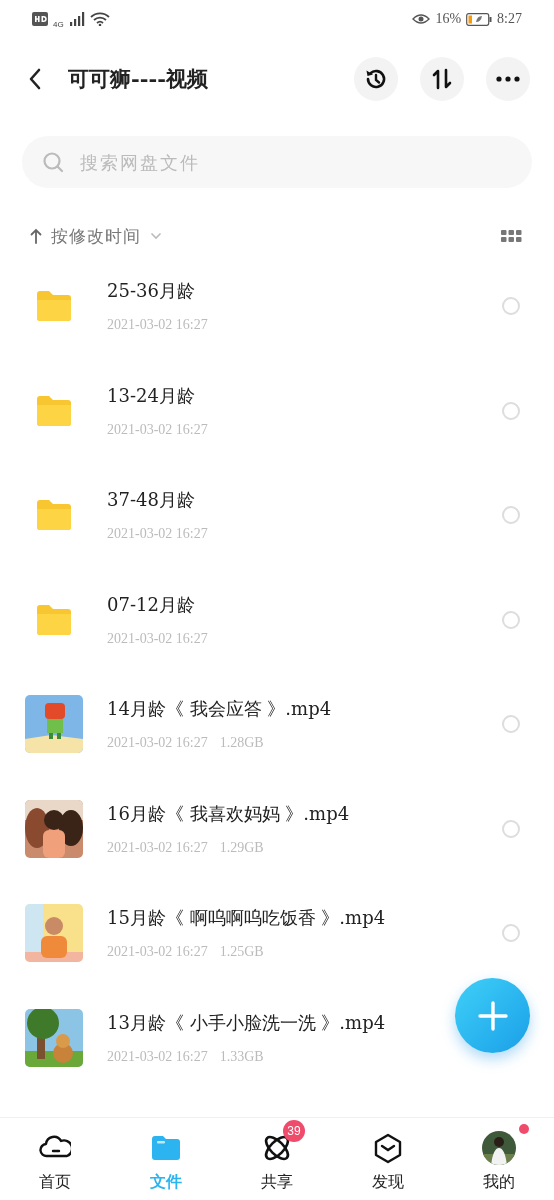 The height and width of the screenshot is (1200, 554). What do you see at coordinates (448, 19) in the screenshot?
I see `battery-percent: 16%` at bounding box center [448, 19].